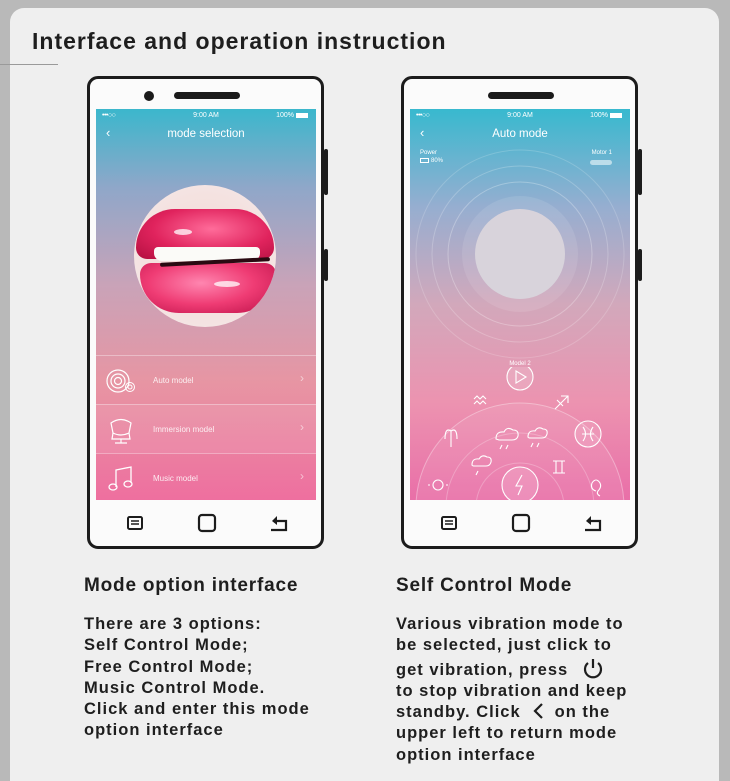 The height and width of the screenshot is (781, 730). I want to click on body-line: upper left to return mode, so click(507, 733).